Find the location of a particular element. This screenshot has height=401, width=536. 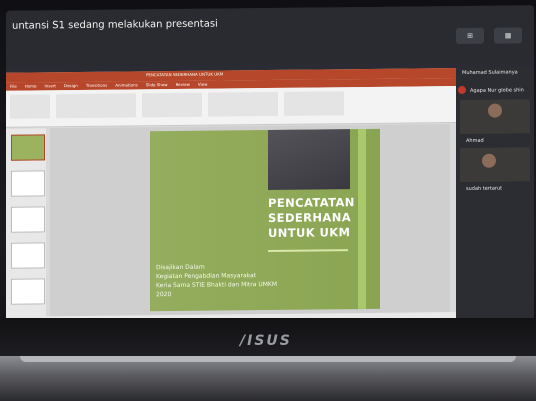

clipboard-group is located at coordinates (30, 106).